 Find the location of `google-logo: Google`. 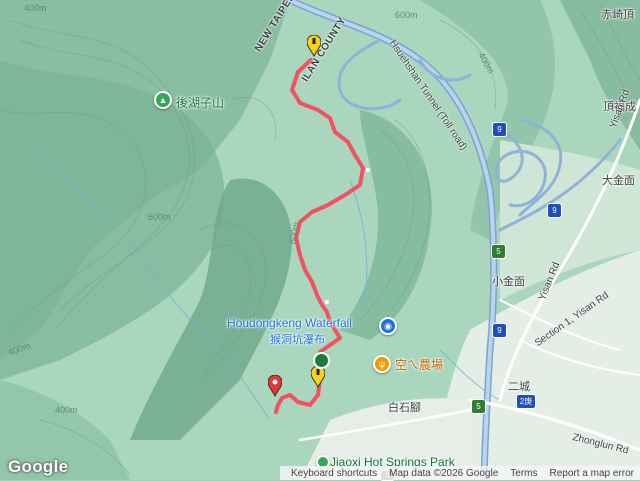

google-logo: Google is located at coordinates (38, 467).